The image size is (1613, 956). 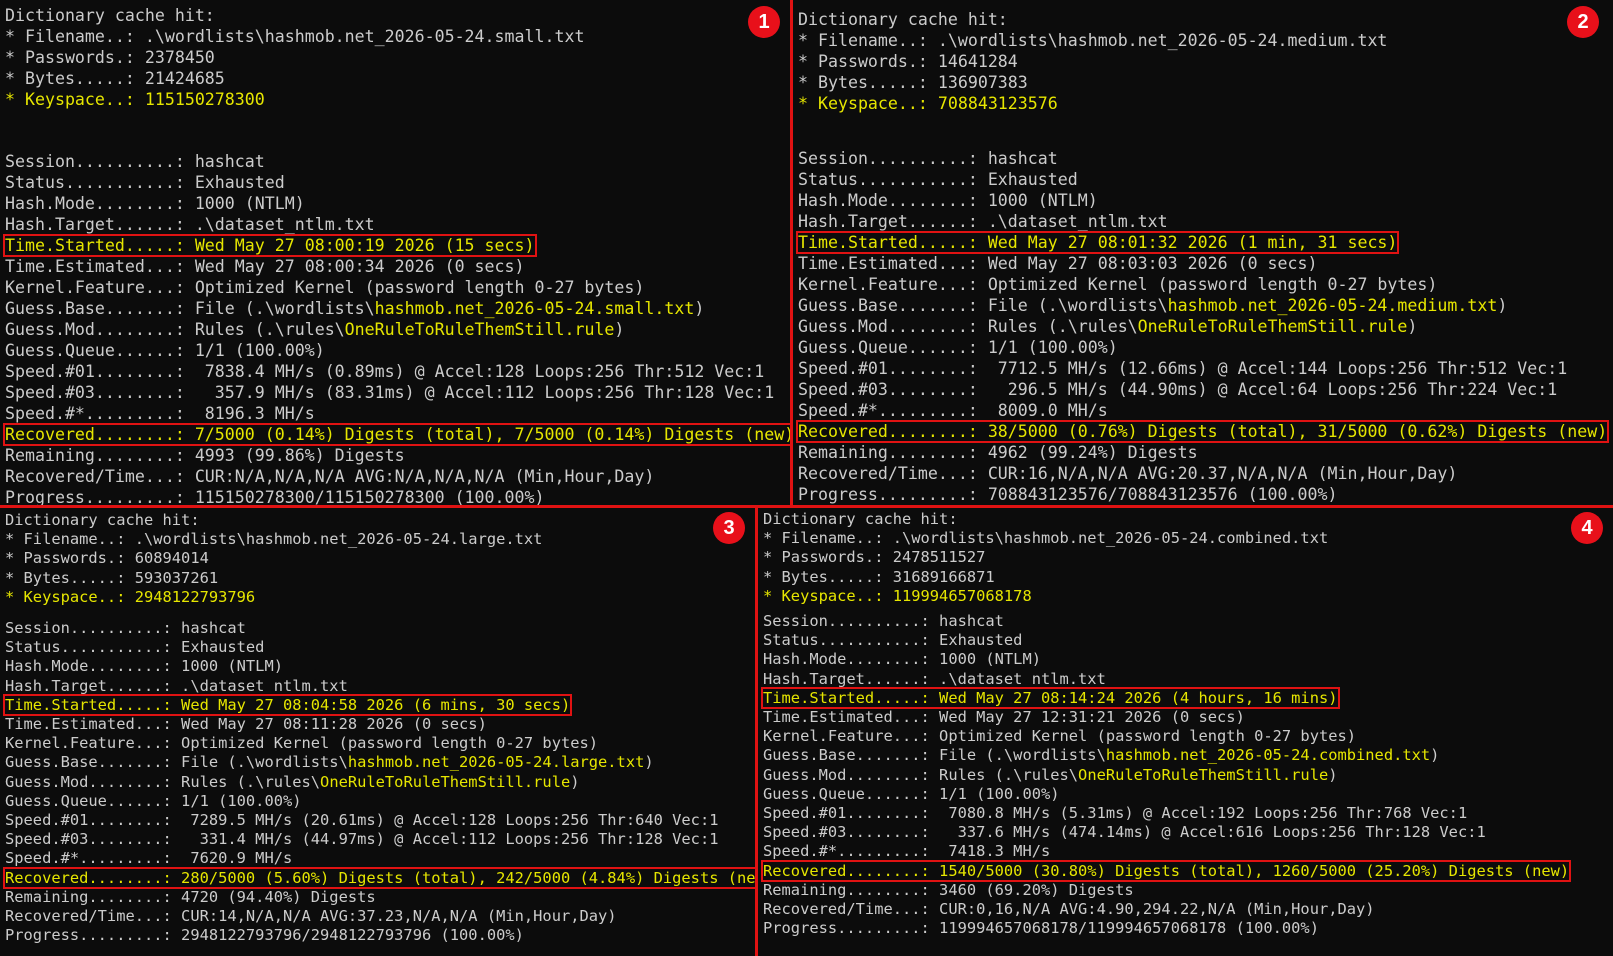 I want to click on speed-all-line: Speed.#*.........: 8009.0 MH/s, so click(x=953, y=410).